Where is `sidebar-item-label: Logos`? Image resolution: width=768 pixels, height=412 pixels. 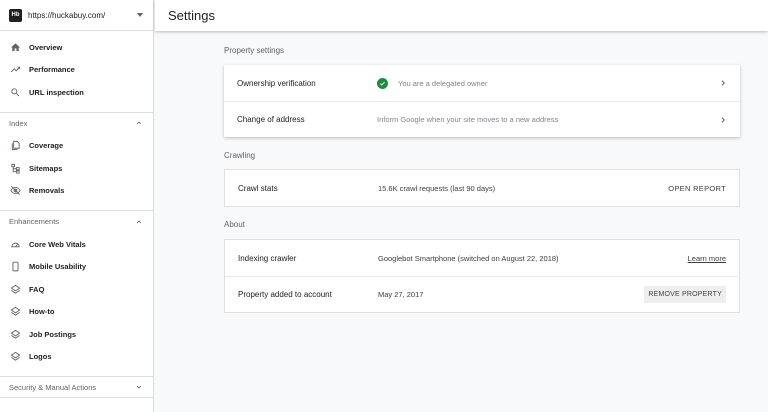 sidebar-item-label: Logos is located at coordinates (40, 357).